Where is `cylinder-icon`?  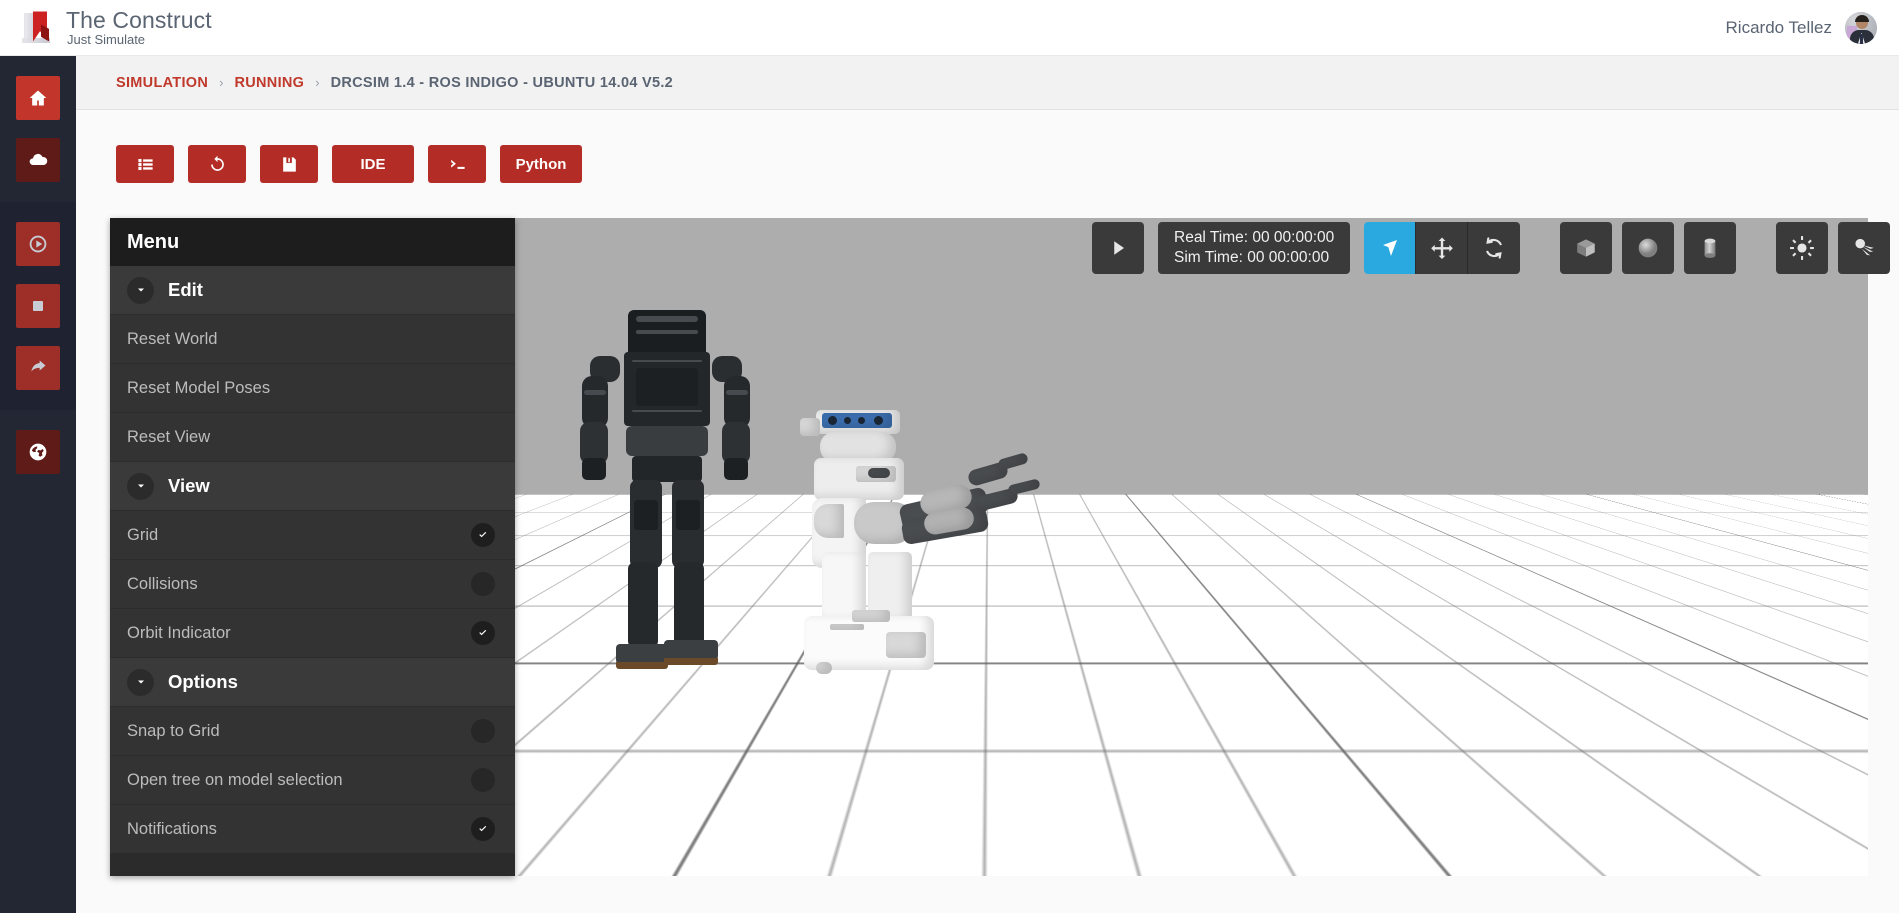
cylinder-icon is located at coordinates (1710, 248).